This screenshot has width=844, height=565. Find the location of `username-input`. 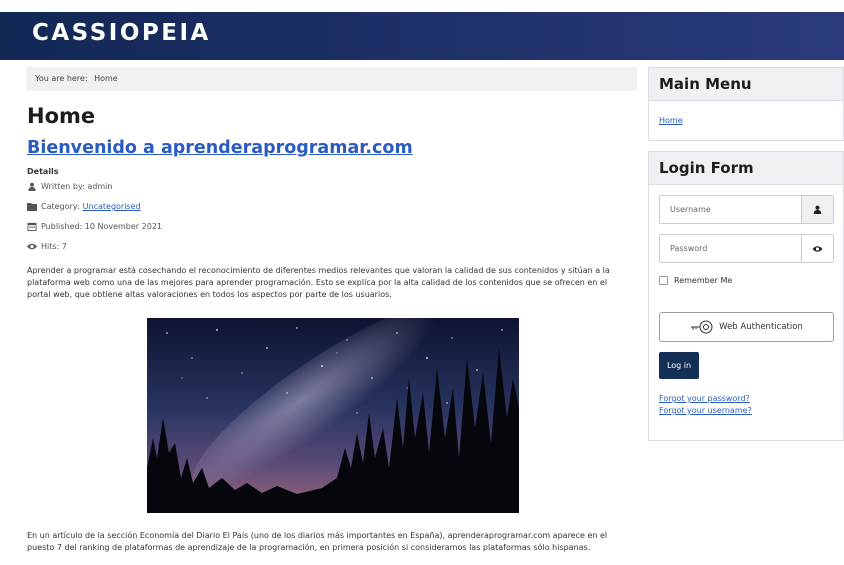

username-input is located at coordinates (731, 209).